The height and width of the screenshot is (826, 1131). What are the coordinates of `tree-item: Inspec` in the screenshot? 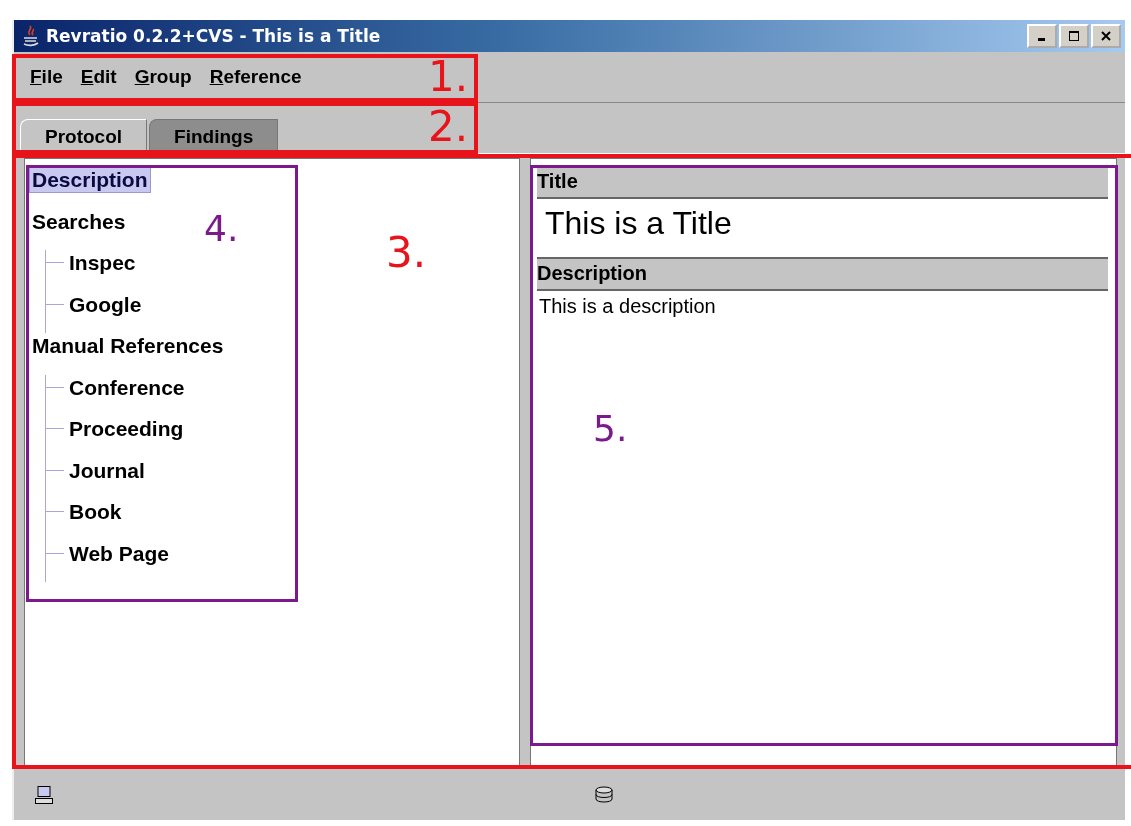 It's located at (102, 263).